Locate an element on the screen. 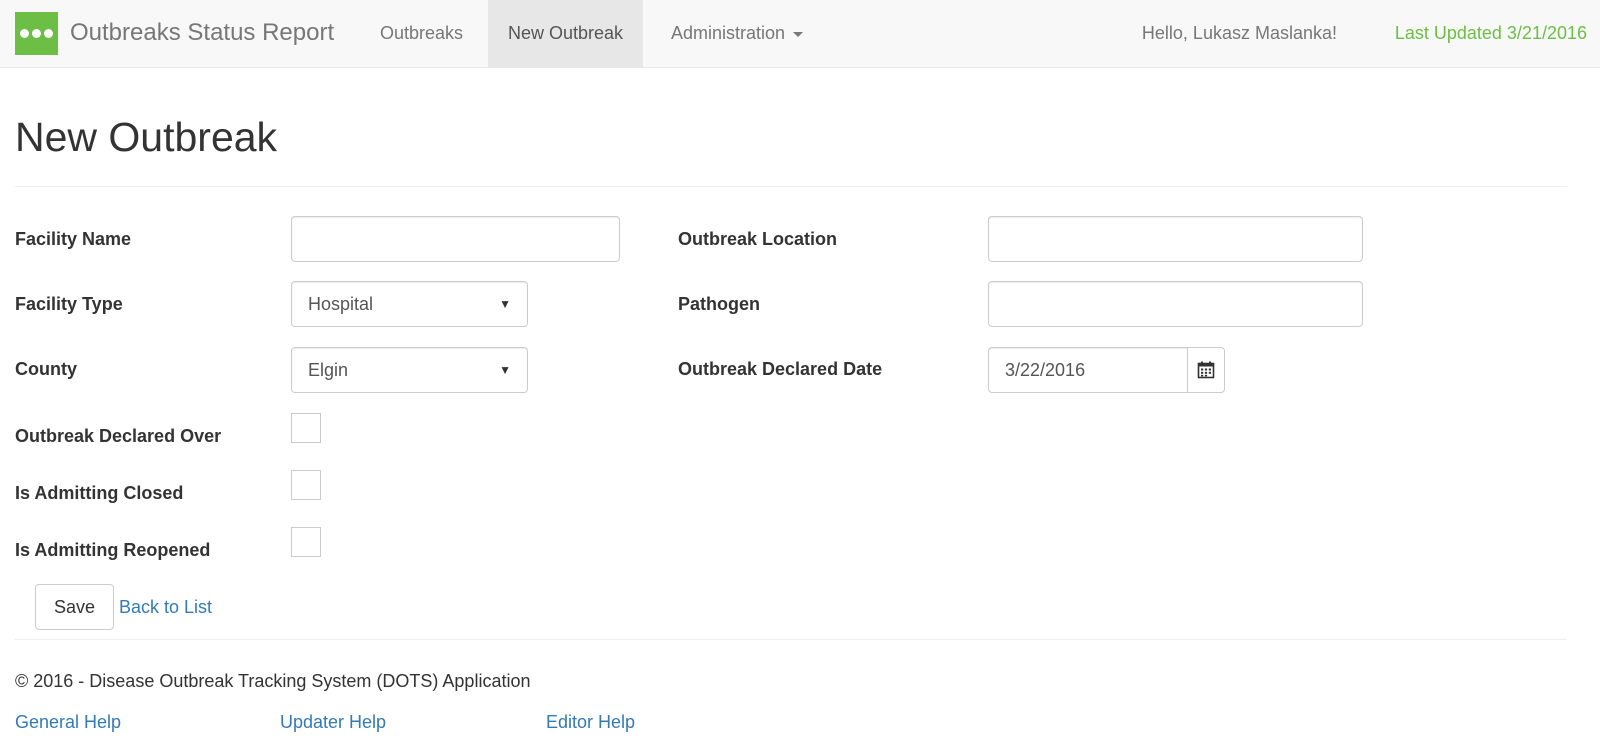 Image resolution: width=1600 pixels, height=749 pixels. outbreak-declared-date-group is located at coordinates (1106, 370).